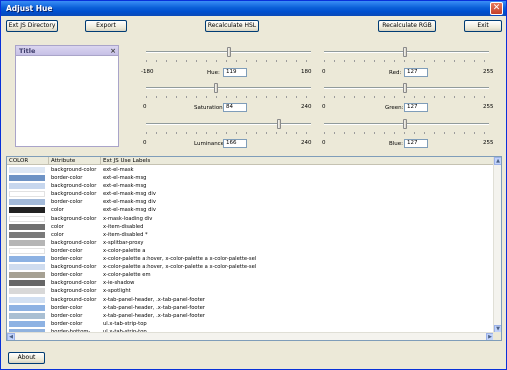  Describe the element at coordinates (250, 186) in the screenshot. I see `table-row: background-color ext-el-mask-msg` at that location.